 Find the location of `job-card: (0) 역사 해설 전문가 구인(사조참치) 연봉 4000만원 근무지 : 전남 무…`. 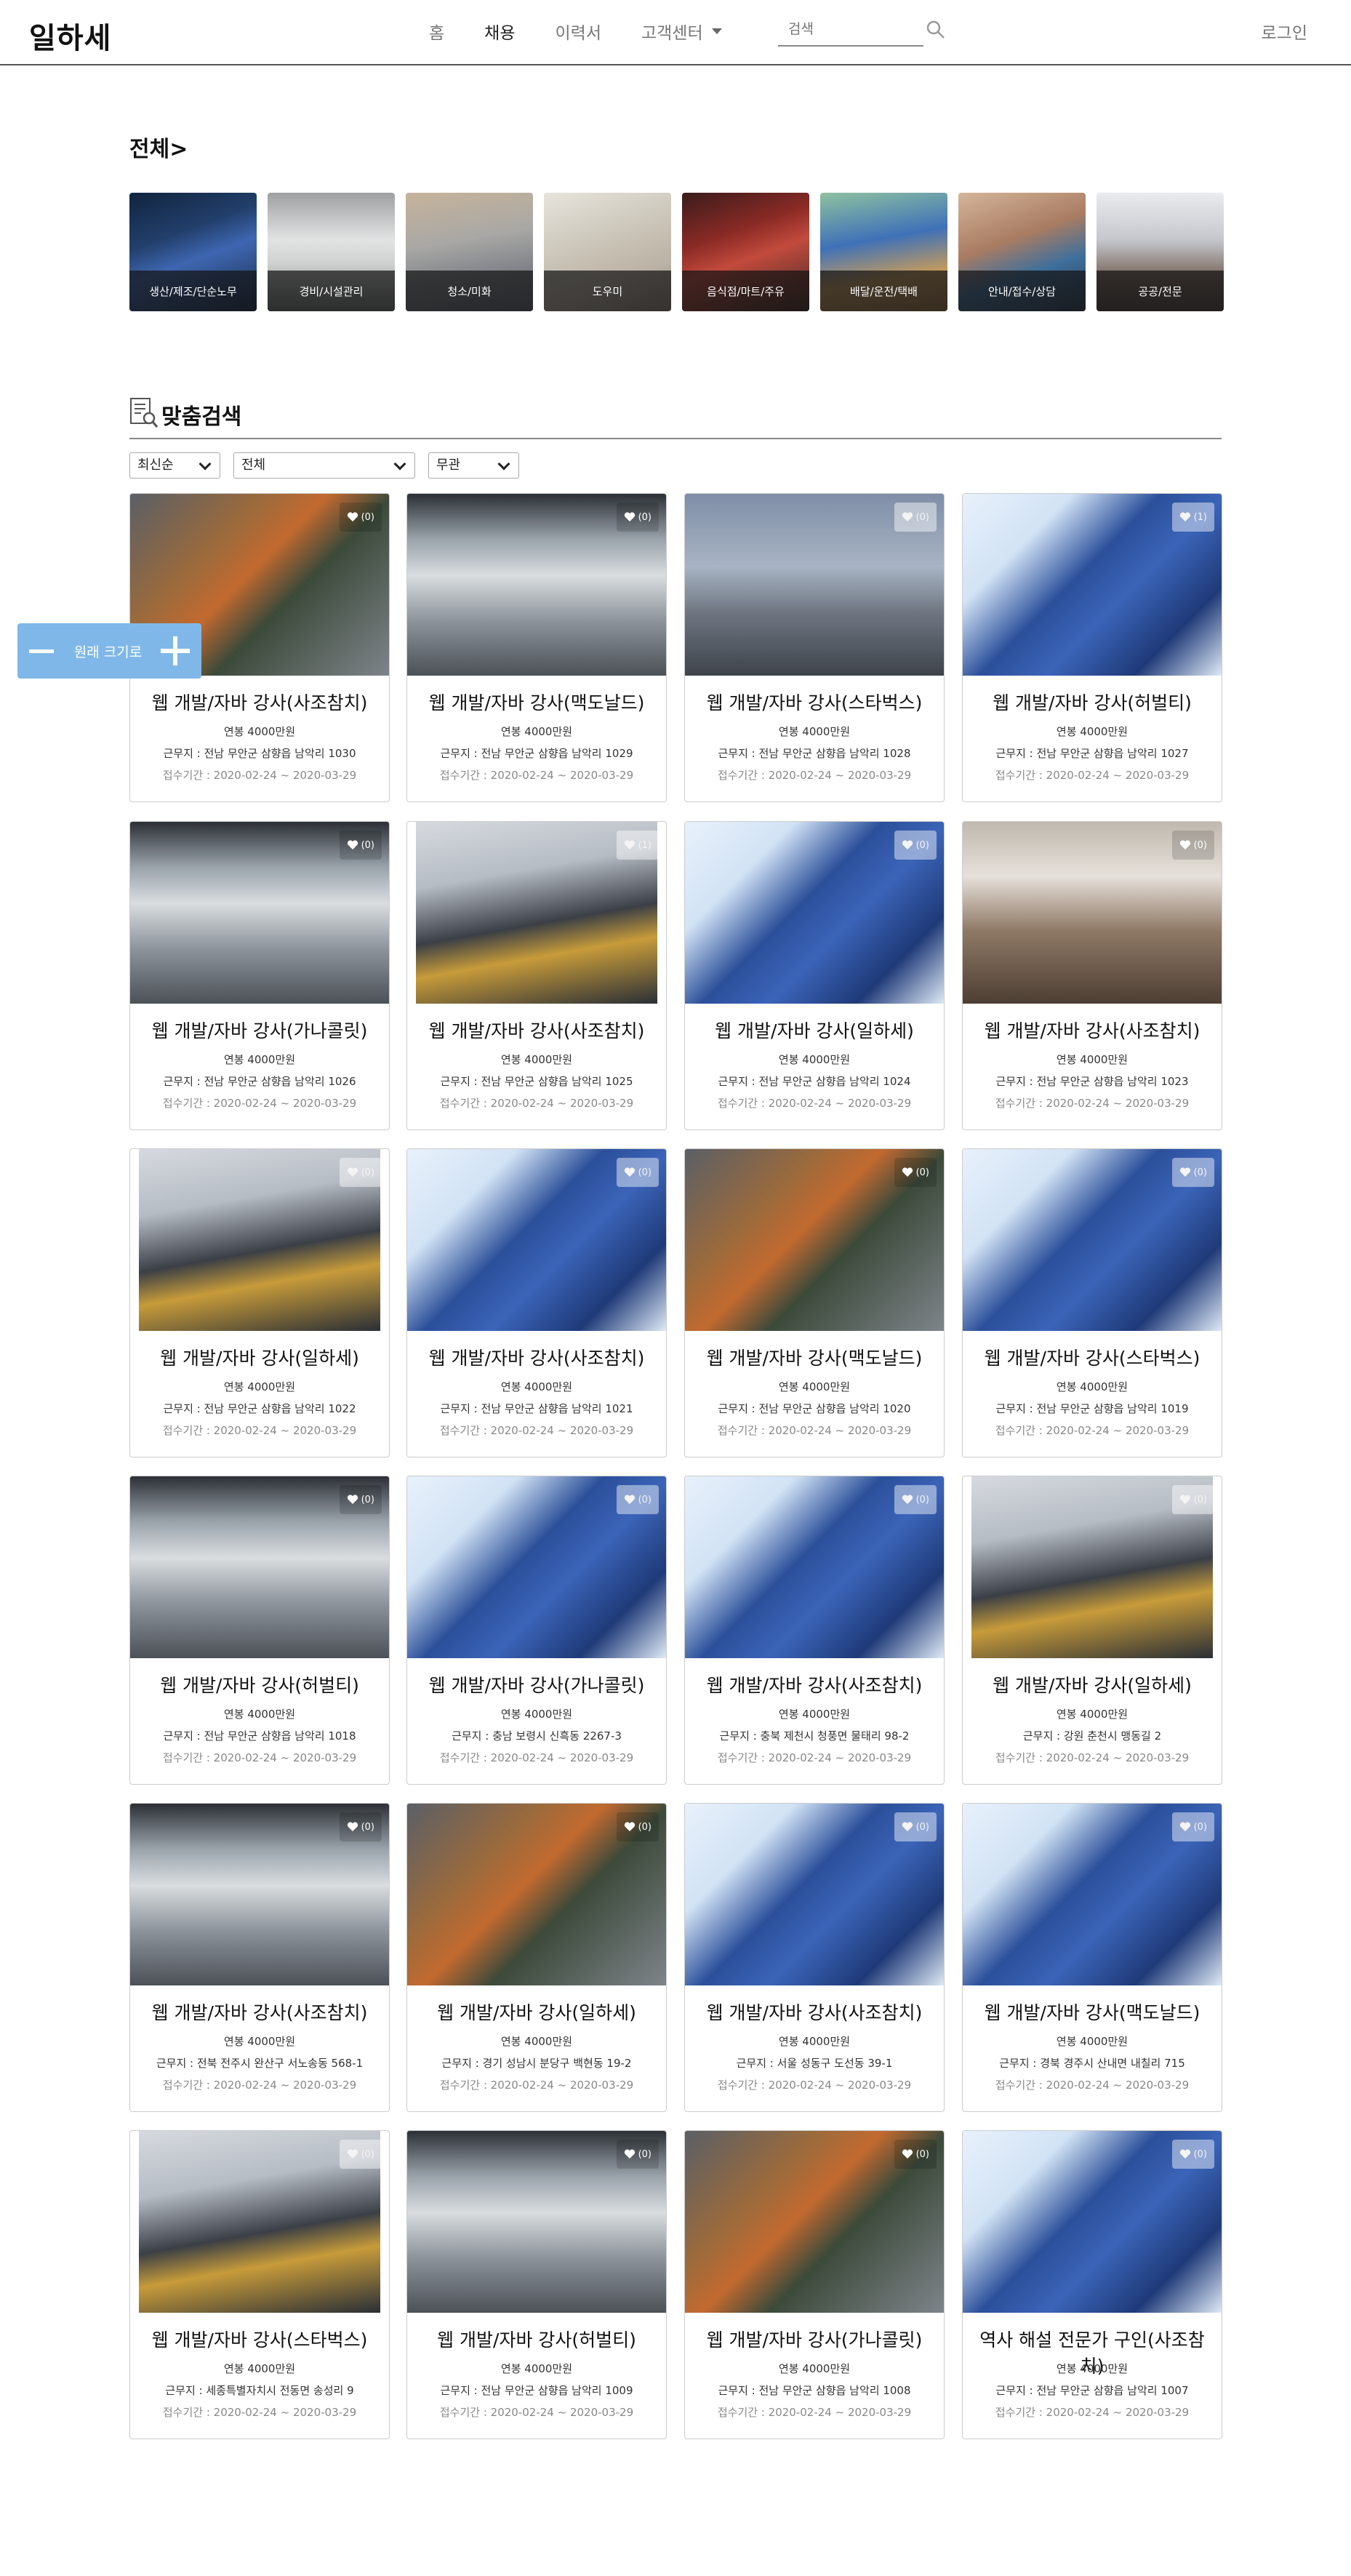

job-card: (0) 역사 해설 전문가 구인(사조참치) 연봉 4000만원 근무지 : 전남 무… is located at coordinates (1092, 2284).